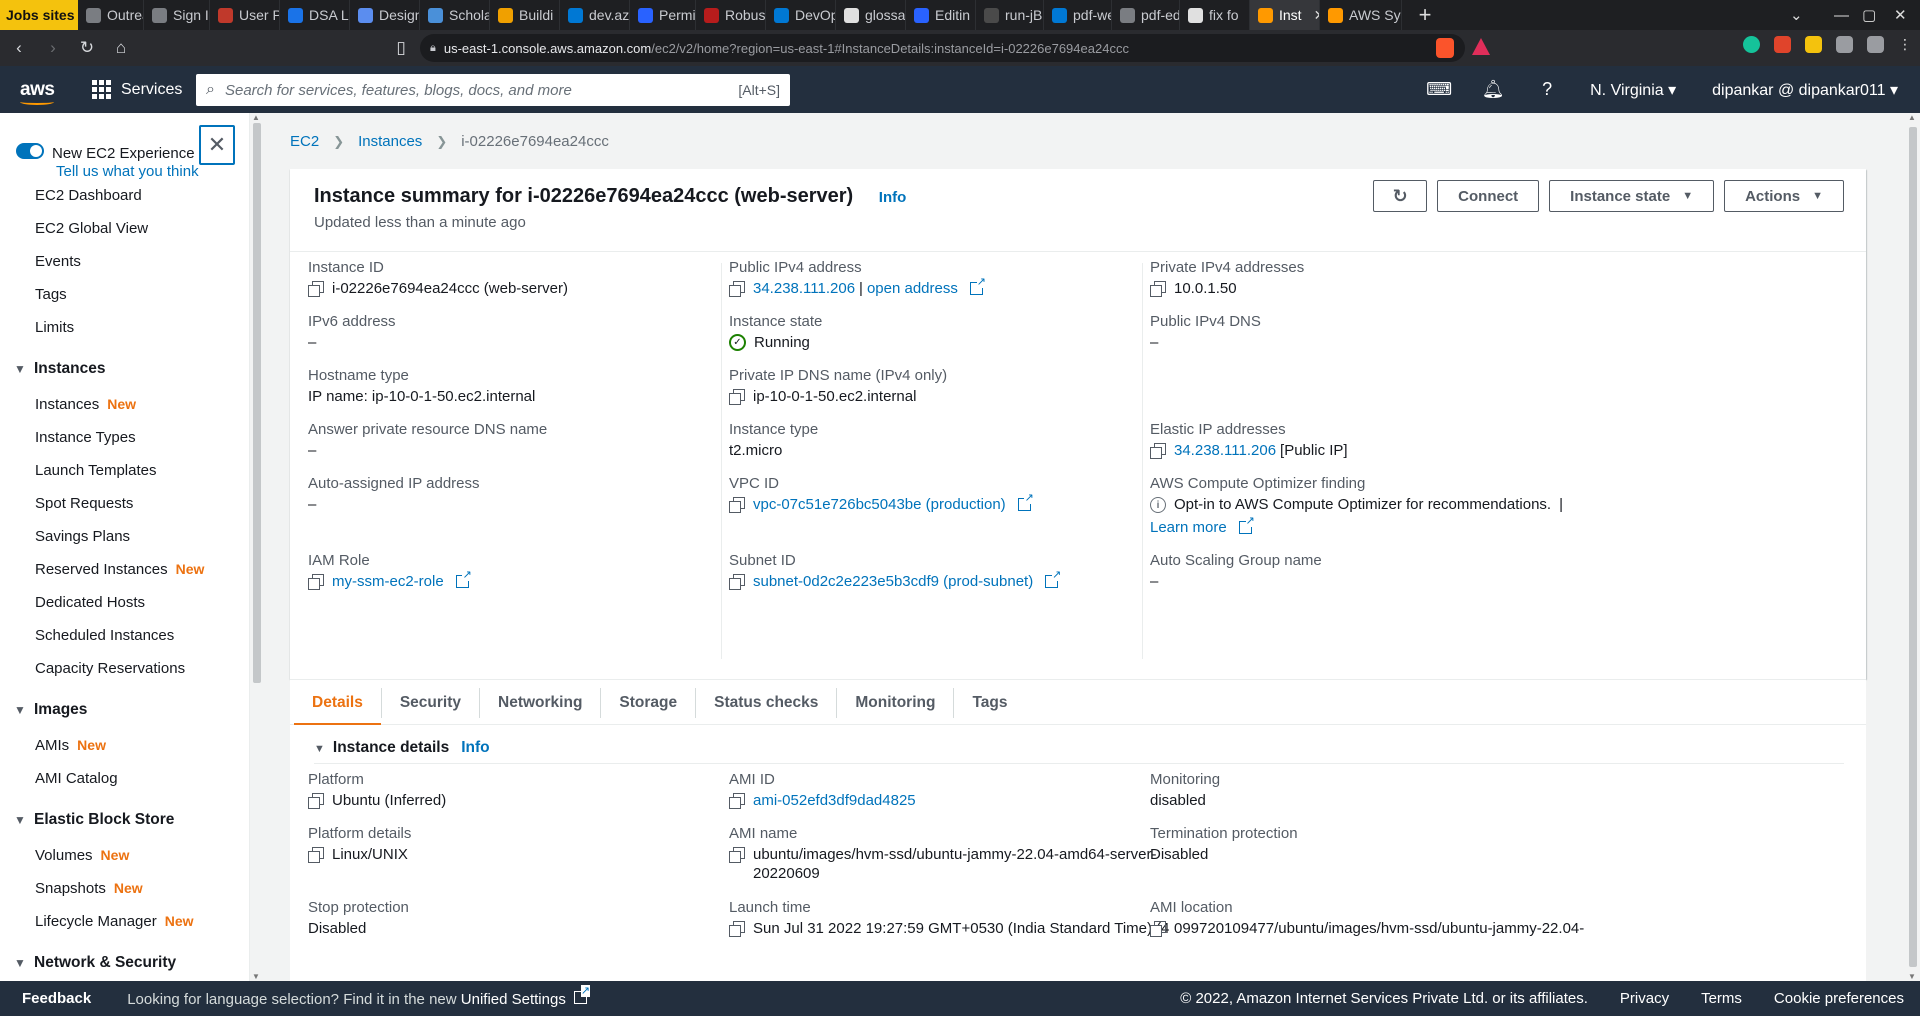  Describe the element at coordinates (124, 668) in the screenshot. I see `sidebar-item: Capacity Reservations` at that location.